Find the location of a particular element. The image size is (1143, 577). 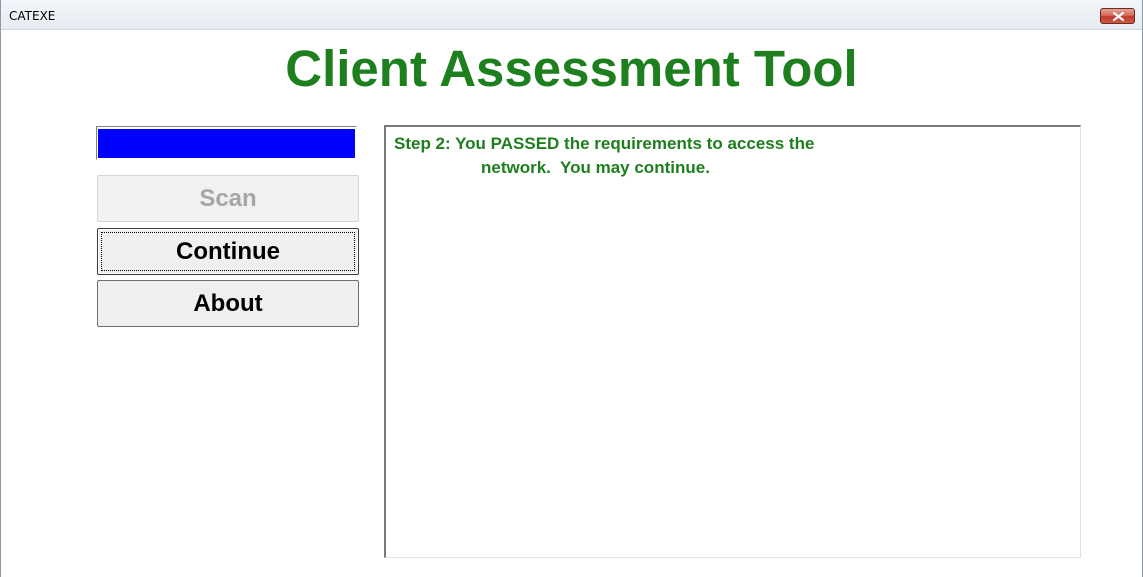

continue-button-label: Continue is located at coordinates (228, 251).